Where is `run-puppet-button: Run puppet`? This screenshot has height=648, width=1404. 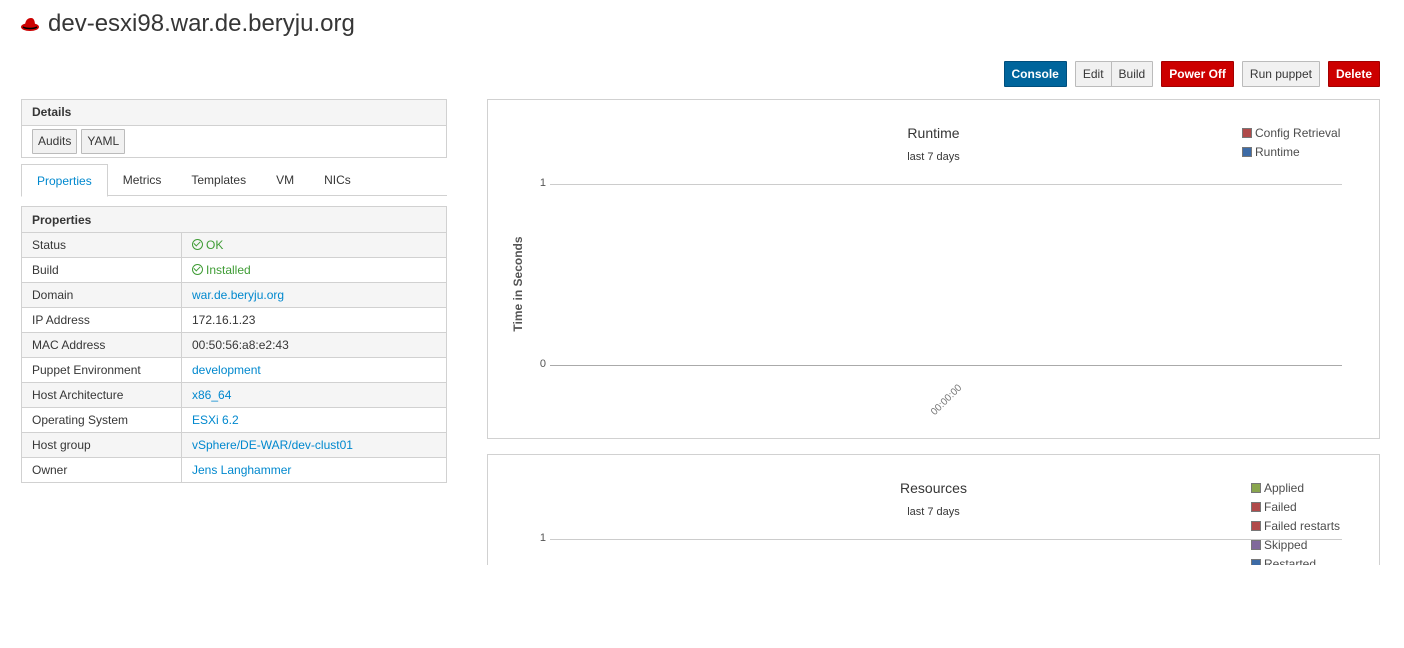 run-puppet-button: Run puppet is located at coordinates (1280, 74).